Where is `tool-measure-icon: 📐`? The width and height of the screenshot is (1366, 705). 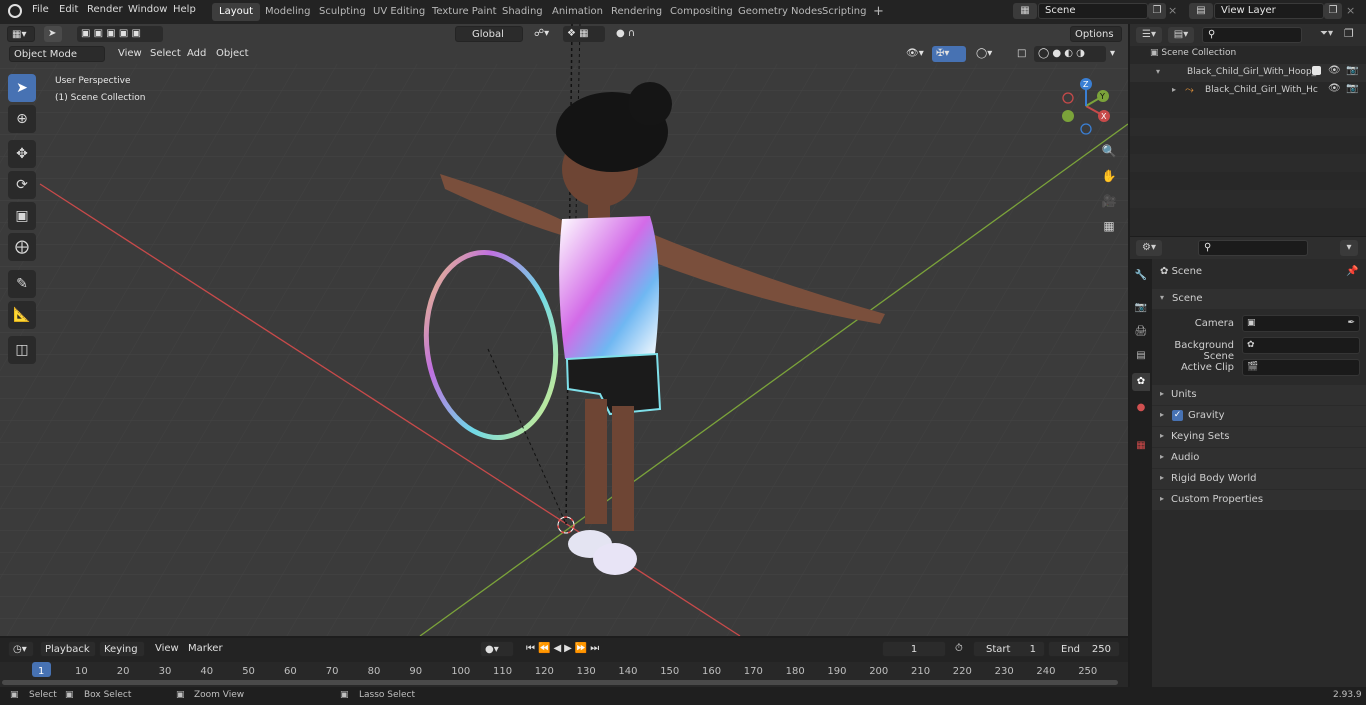 tool-measure-icon: 📐 is located at coordinates (22, 315).